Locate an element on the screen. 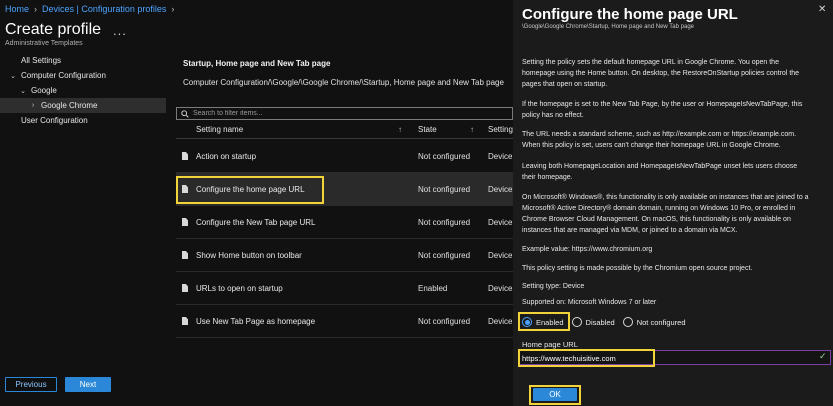 The image size is (833, 406). table-header: Setting name ↑ State ↑ Setting is located at coordinates (344, 130).